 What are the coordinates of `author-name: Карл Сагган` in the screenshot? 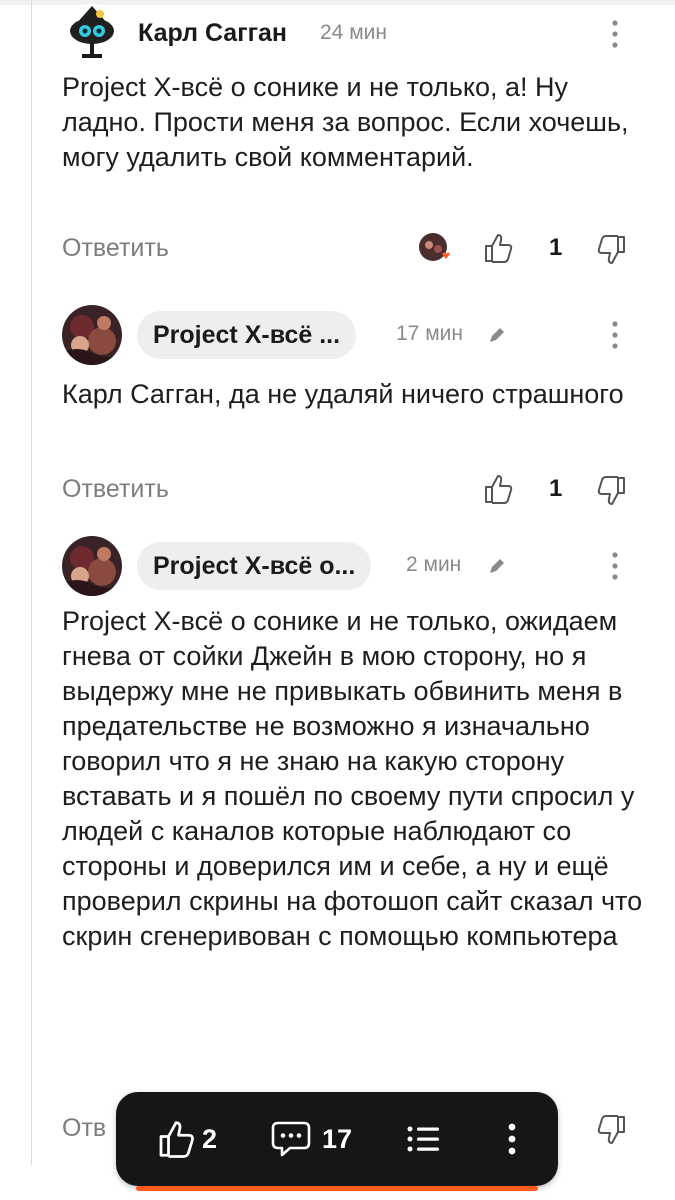 It's located at (212, 33).